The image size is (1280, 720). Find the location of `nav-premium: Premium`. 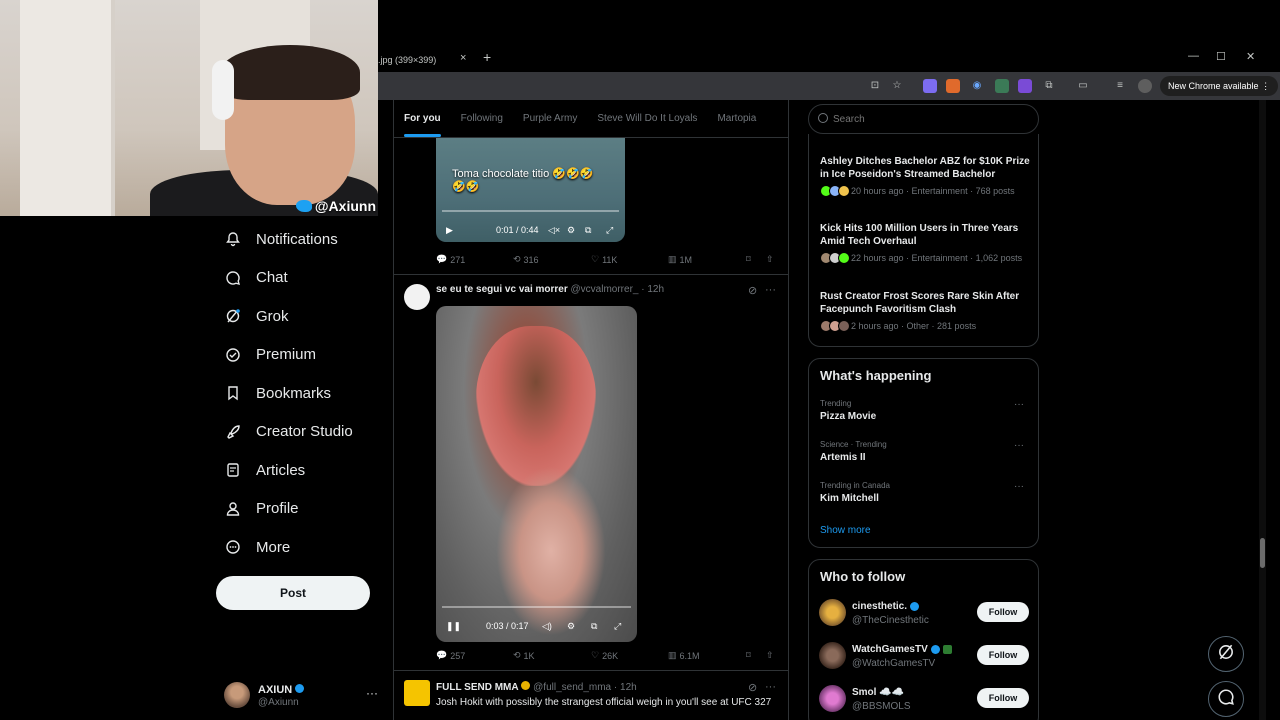

nav-premium: Premium is located at coordinates (301, 355).